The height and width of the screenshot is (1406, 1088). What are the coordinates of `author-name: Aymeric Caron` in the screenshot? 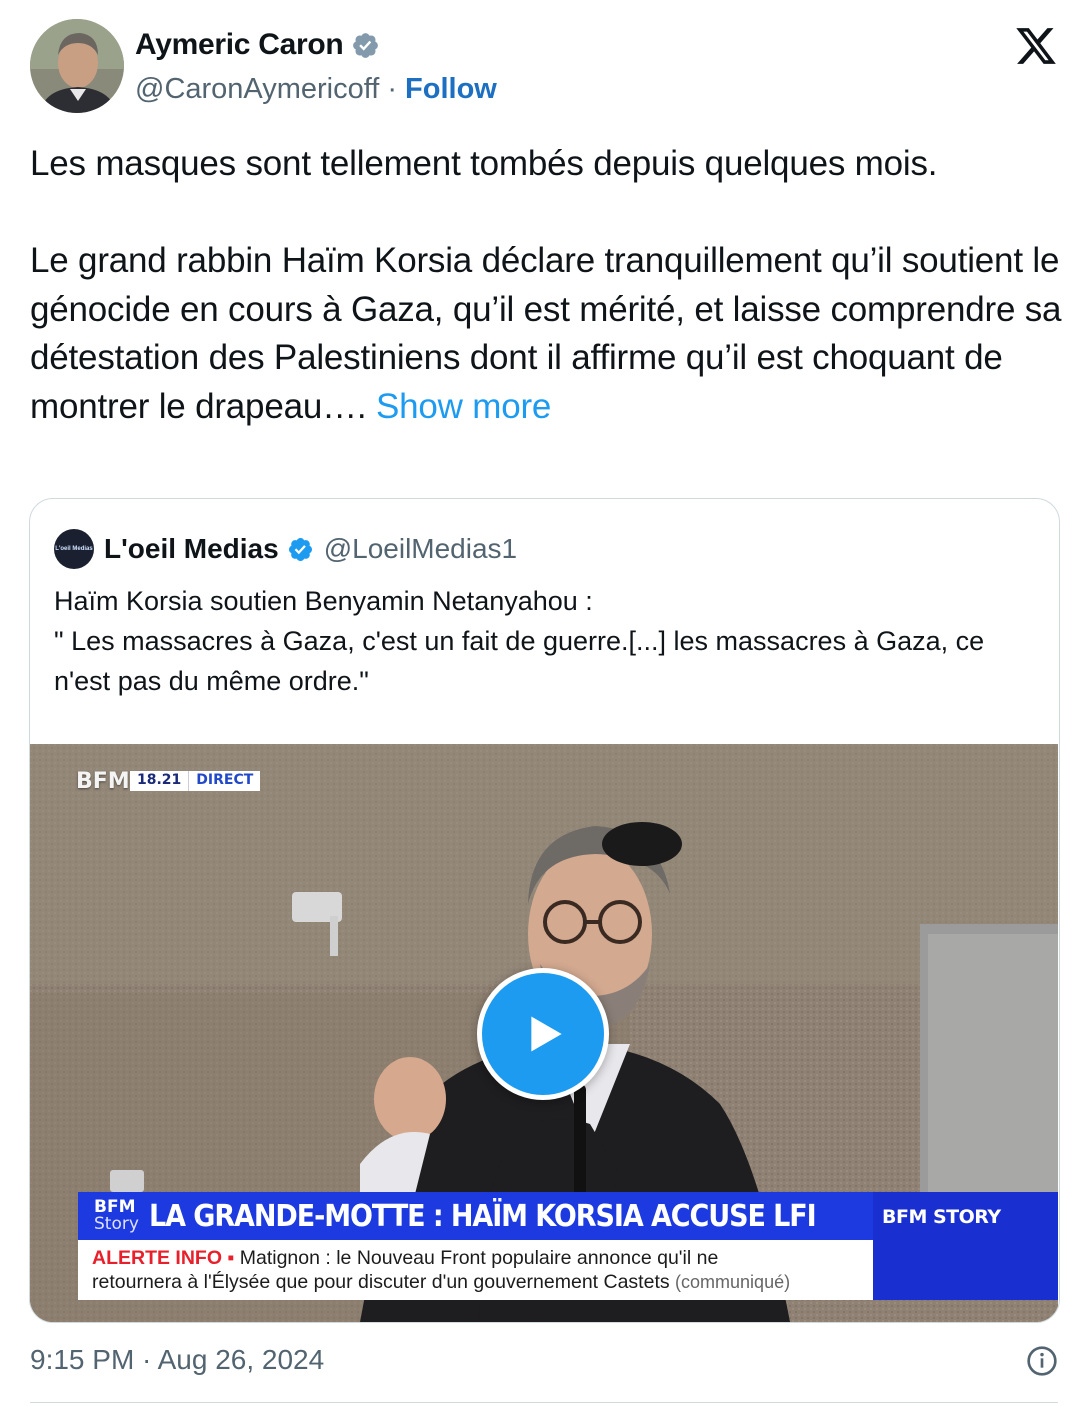 It's located at (239, 45).